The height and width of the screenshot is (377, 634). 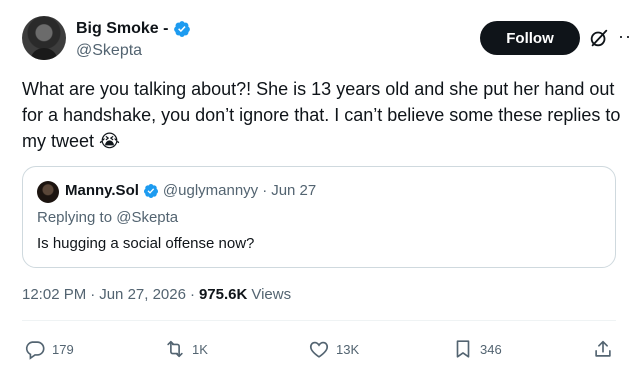 What do you see at coordinates (35, 350) in the screenshot?
I see `reply-icon` at bounding box center [35, 350].